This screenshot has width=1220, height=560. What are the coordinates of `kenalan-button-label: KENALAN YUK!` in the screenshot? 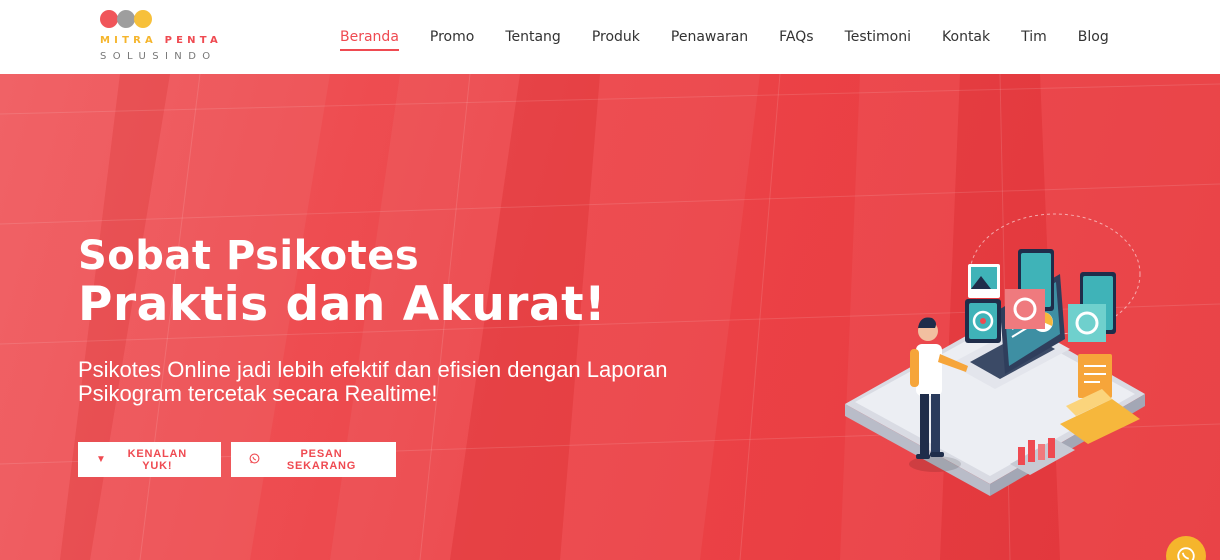 It's located at (157, 459).